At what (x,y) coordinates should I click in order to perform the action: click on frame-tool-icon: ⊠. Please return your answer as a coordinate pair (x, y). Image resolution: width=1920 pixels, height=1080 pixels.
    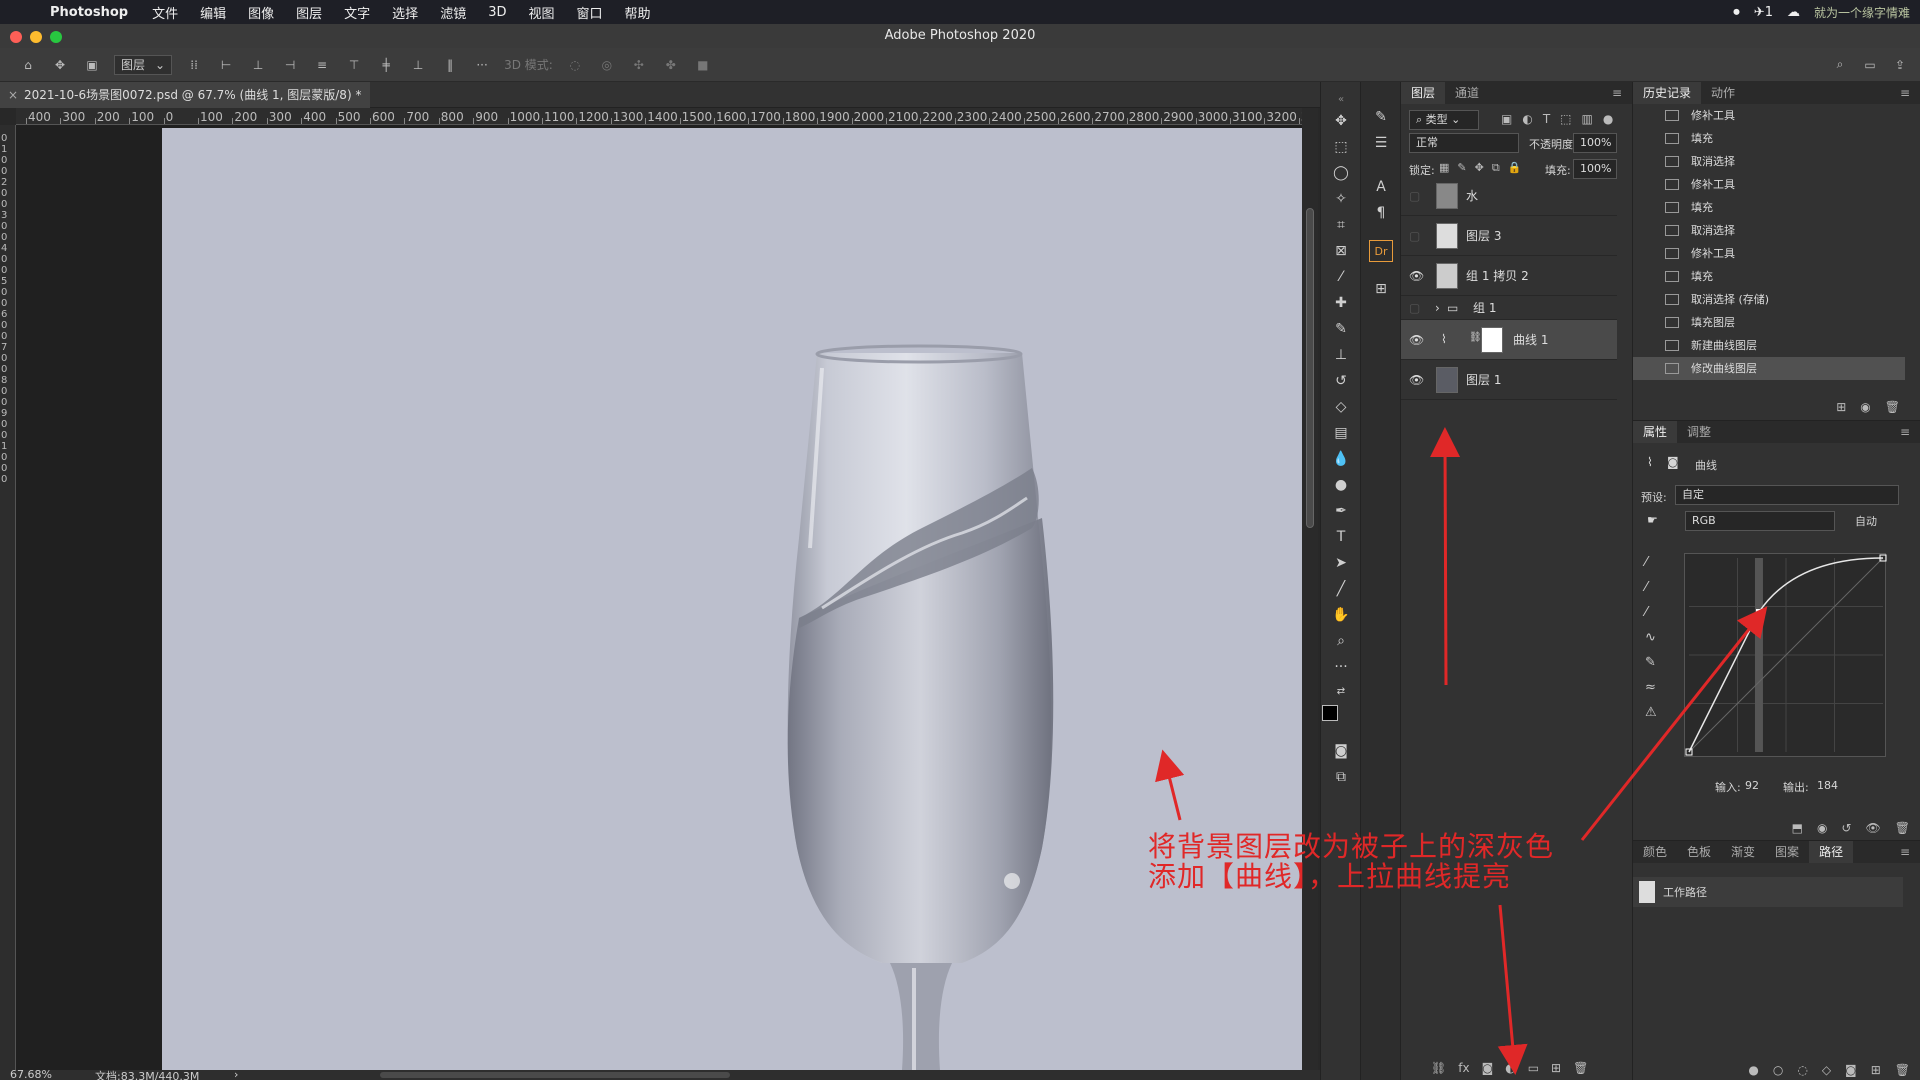
    Looking at the image, I should click on (1341, 251).